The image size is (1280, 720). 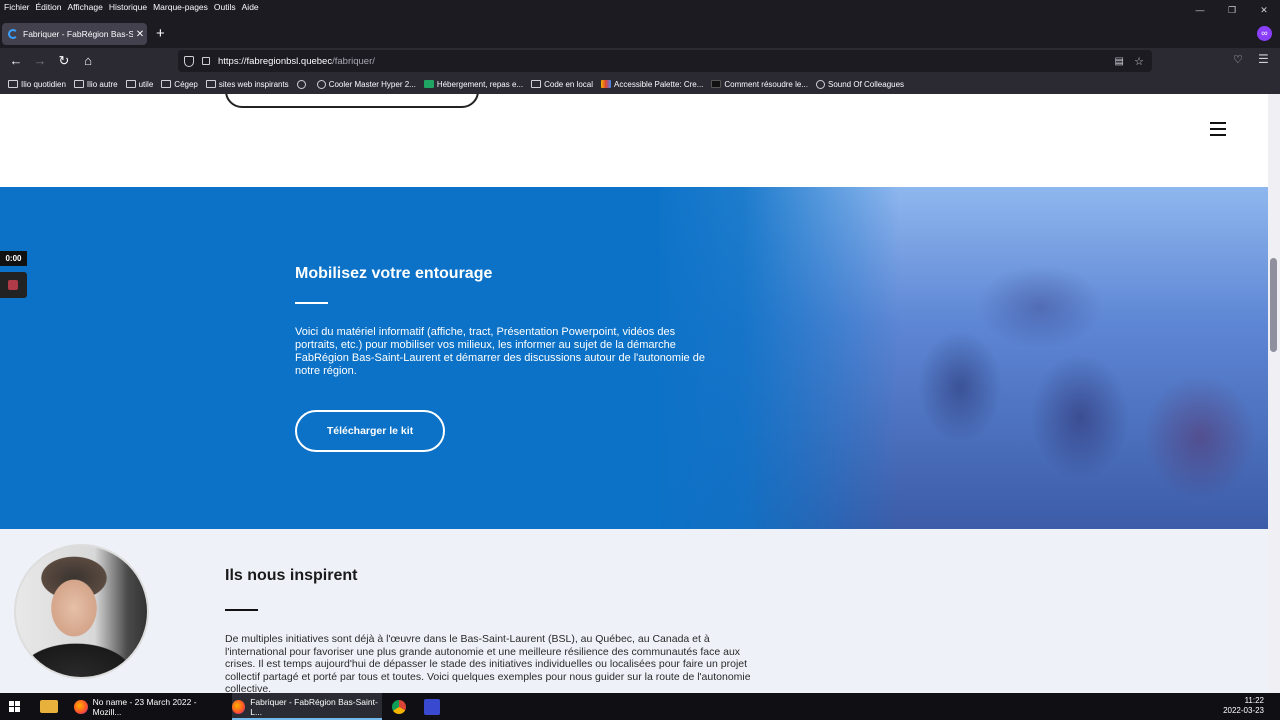 I want to click on start-button, so click(x=16, y=706).